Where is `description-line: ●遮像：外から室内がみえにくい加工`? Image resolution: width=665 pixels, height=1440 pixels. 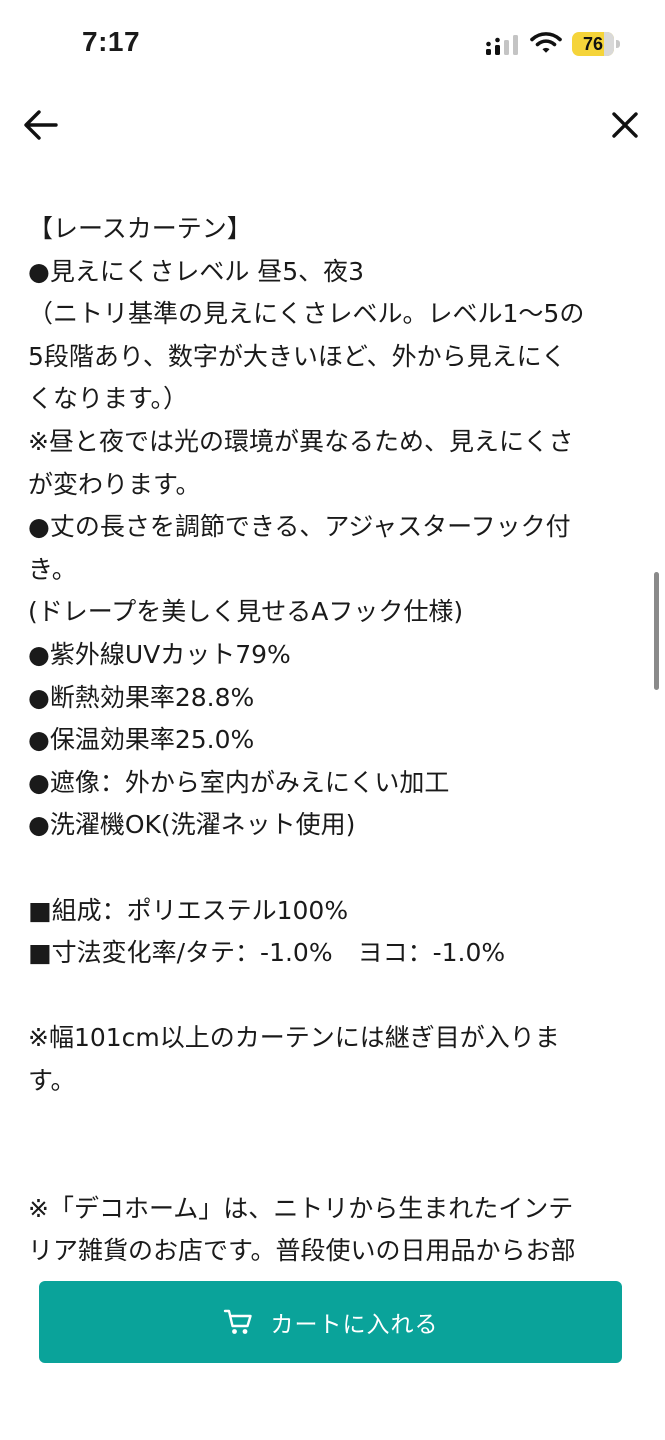
description-line: ●遮像：外から室内がみえにくい加工 is located at coordinates (239, 782).